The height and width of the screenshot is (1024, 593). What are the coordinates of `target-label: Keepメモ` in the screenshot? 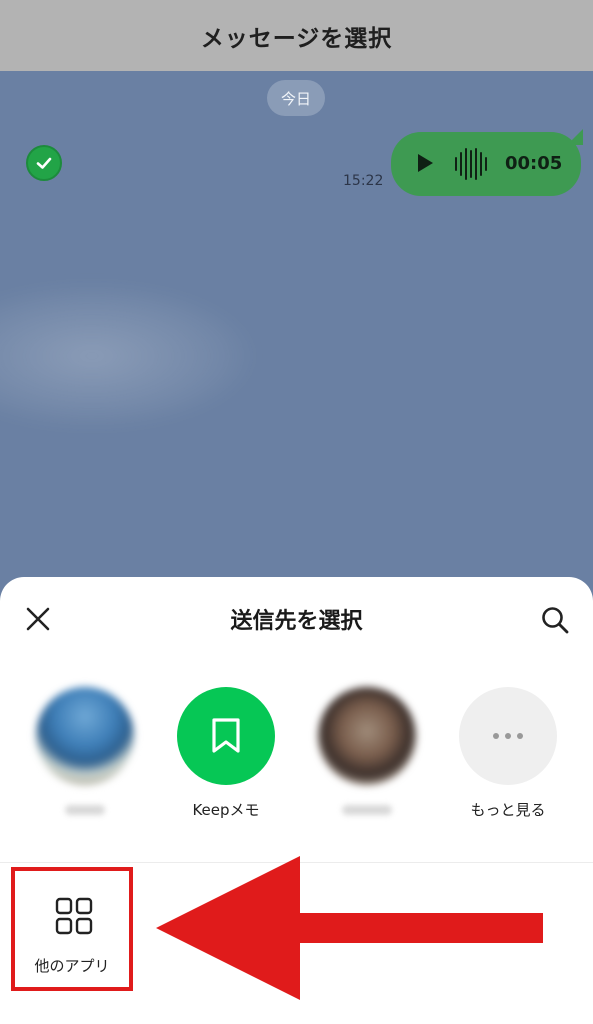 It's located at (226, 810).